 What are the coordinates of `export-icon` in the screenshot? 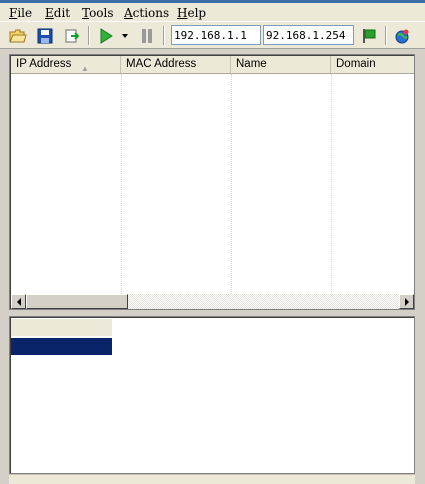 It's located at (72, 36).